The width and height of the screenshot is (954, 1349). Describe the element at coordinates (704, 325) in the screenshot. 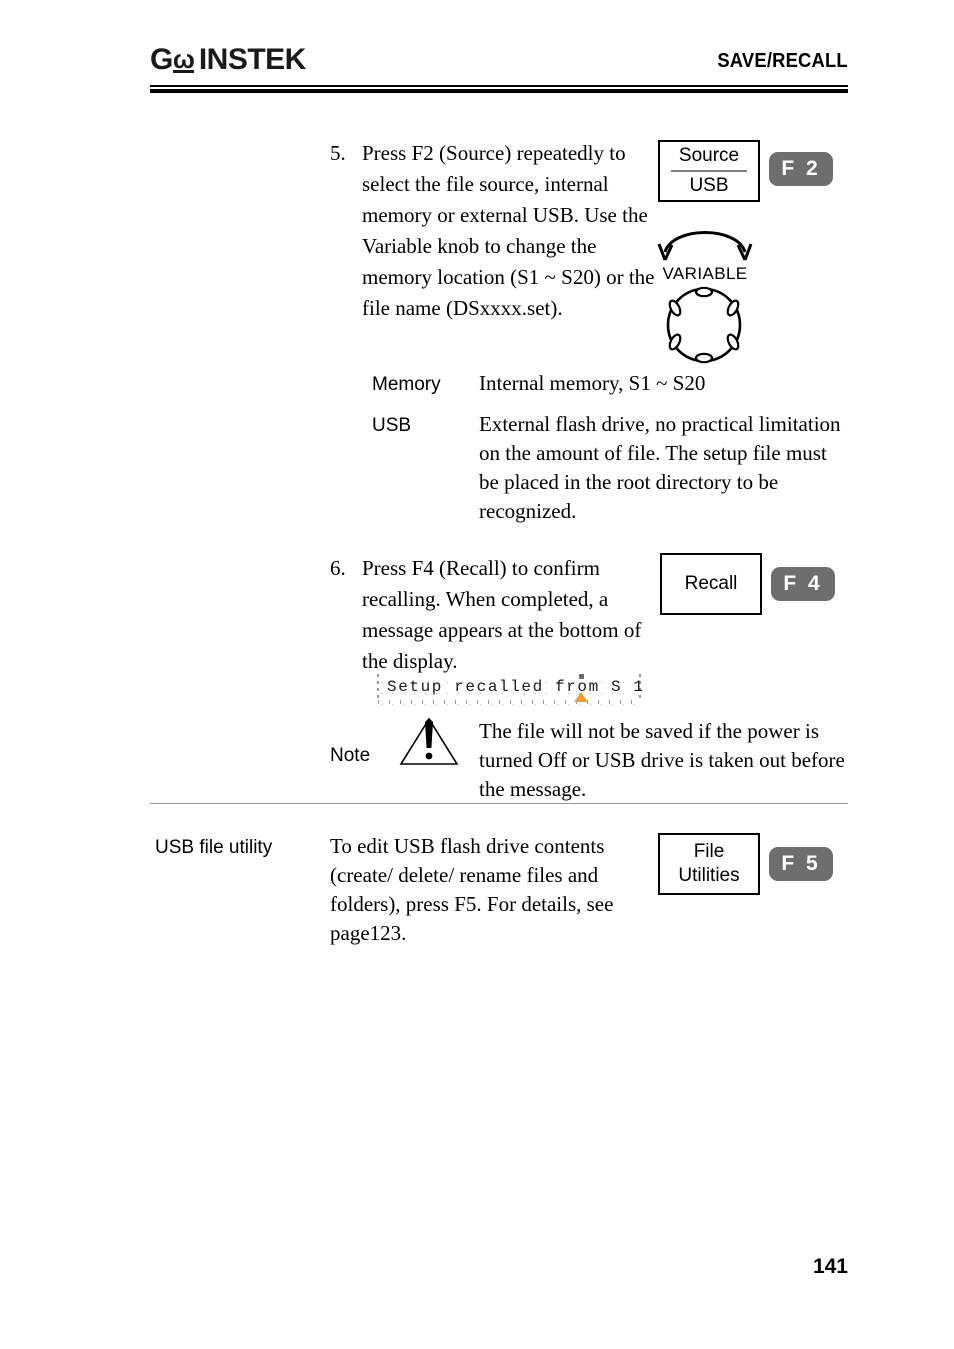

I see `rotary-knob-icon` at that location.